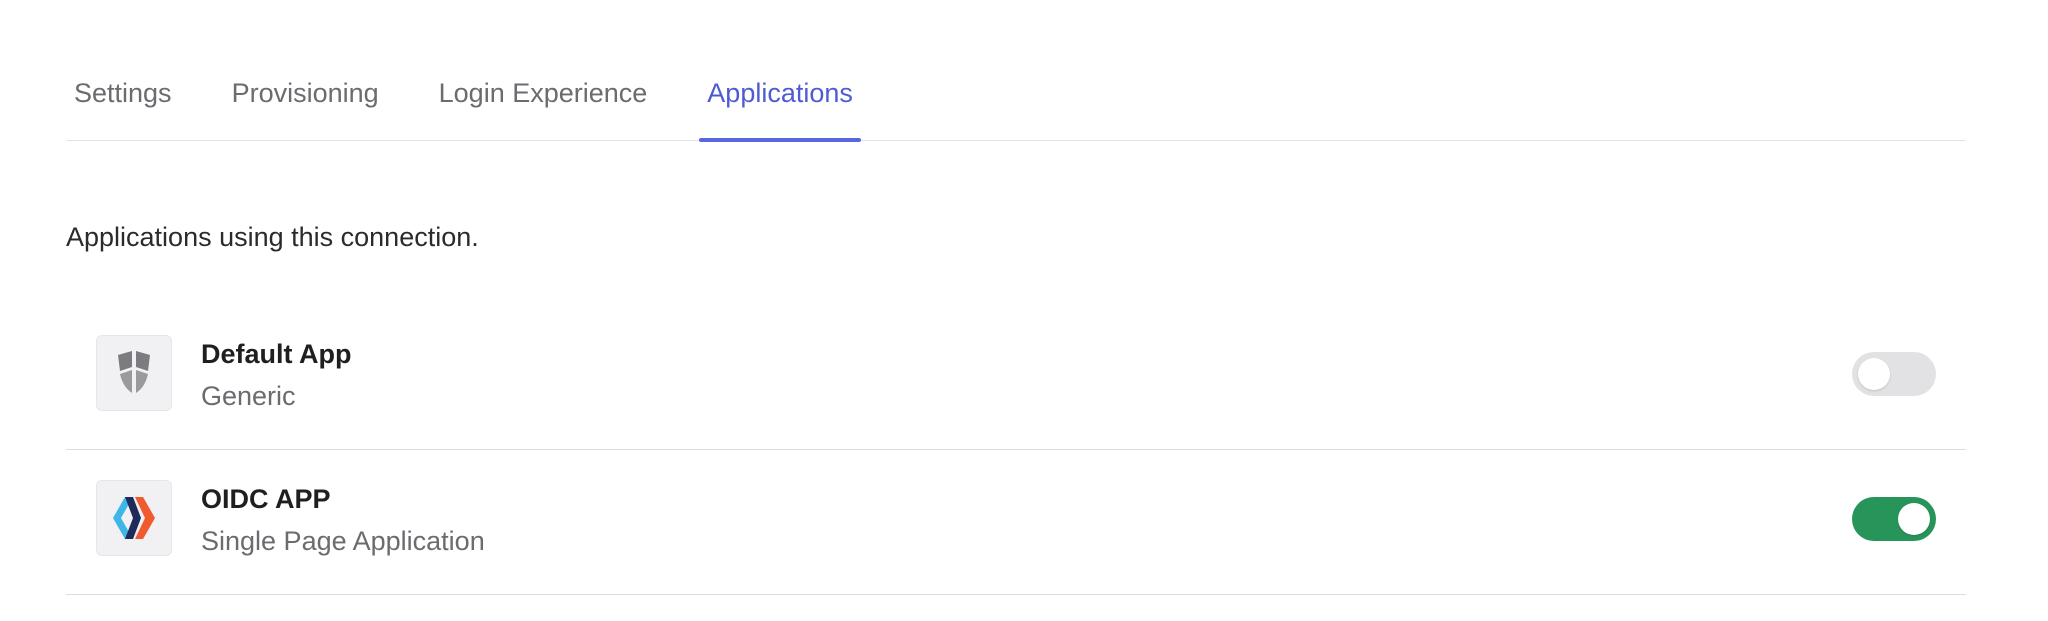  What do you see at coordinates (134, 373) in the screenshot?
I see `shield-logo-icon` at bounding box center [134, 373].